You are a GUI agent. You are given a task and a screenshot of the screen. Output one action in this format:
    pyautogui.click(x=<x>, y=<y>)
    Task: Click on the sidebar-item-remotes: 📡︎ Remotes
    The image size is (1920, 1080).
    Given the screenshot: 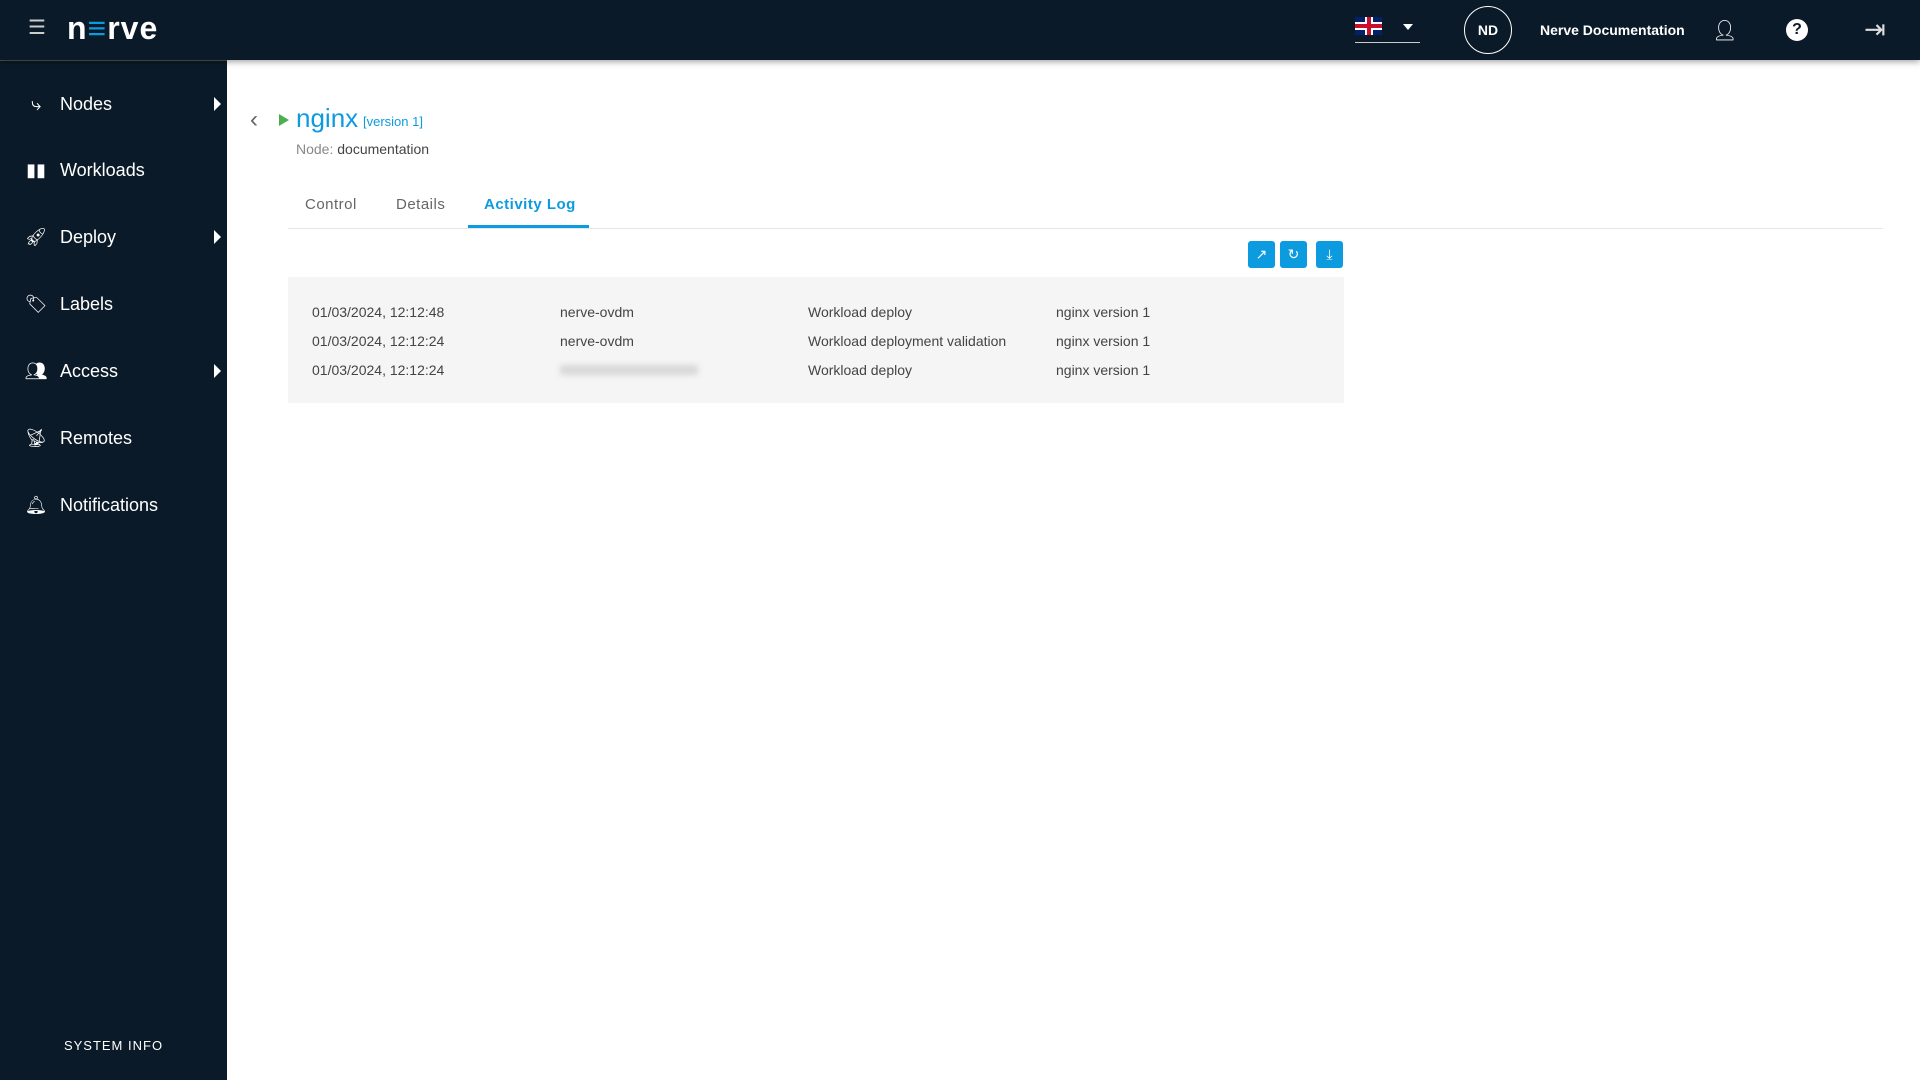 What is the action you would take?
    pyautogui.click(x=113, y=438)
    